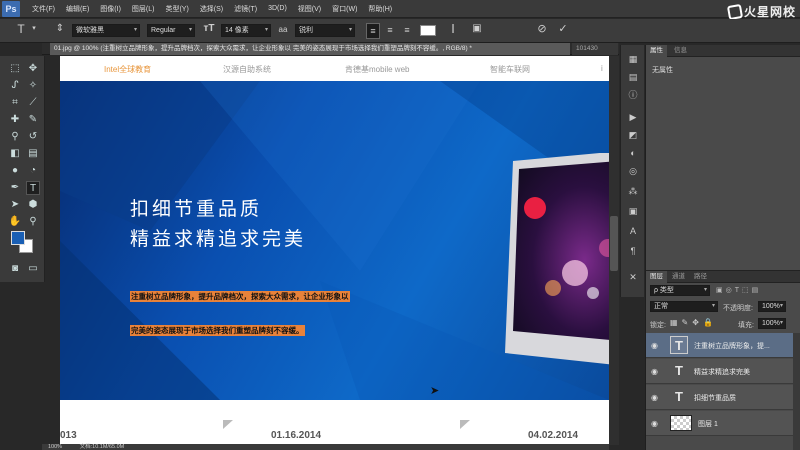  Describe the element at coordinates (43, 9) in the screenshot. I see `menu-file: 文件(F)` at that location.